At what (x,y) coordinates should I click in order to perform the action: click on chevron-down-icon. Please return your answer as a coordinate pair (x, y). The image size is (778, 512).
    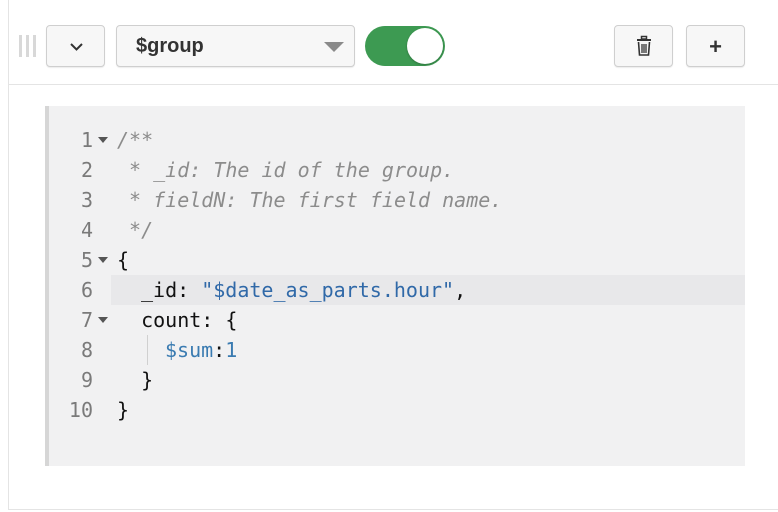
    Looking at the image, I should click on (76, 47).